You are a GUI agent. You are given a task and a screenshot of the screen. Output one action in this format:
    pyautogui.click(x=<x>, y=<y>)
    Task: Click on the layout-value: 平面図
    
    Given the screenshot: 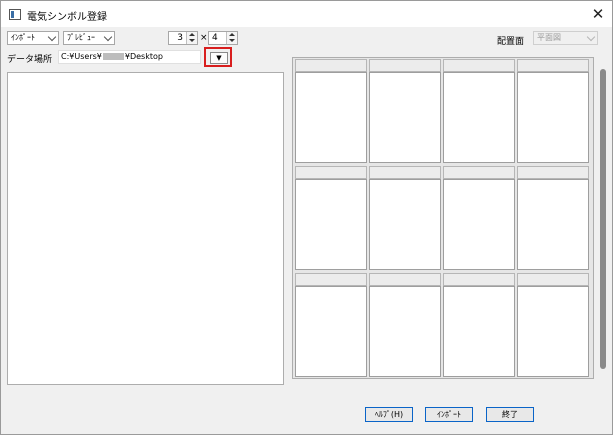 What is the action you would take?
    pyautogui.click(x=549, y=37)
    